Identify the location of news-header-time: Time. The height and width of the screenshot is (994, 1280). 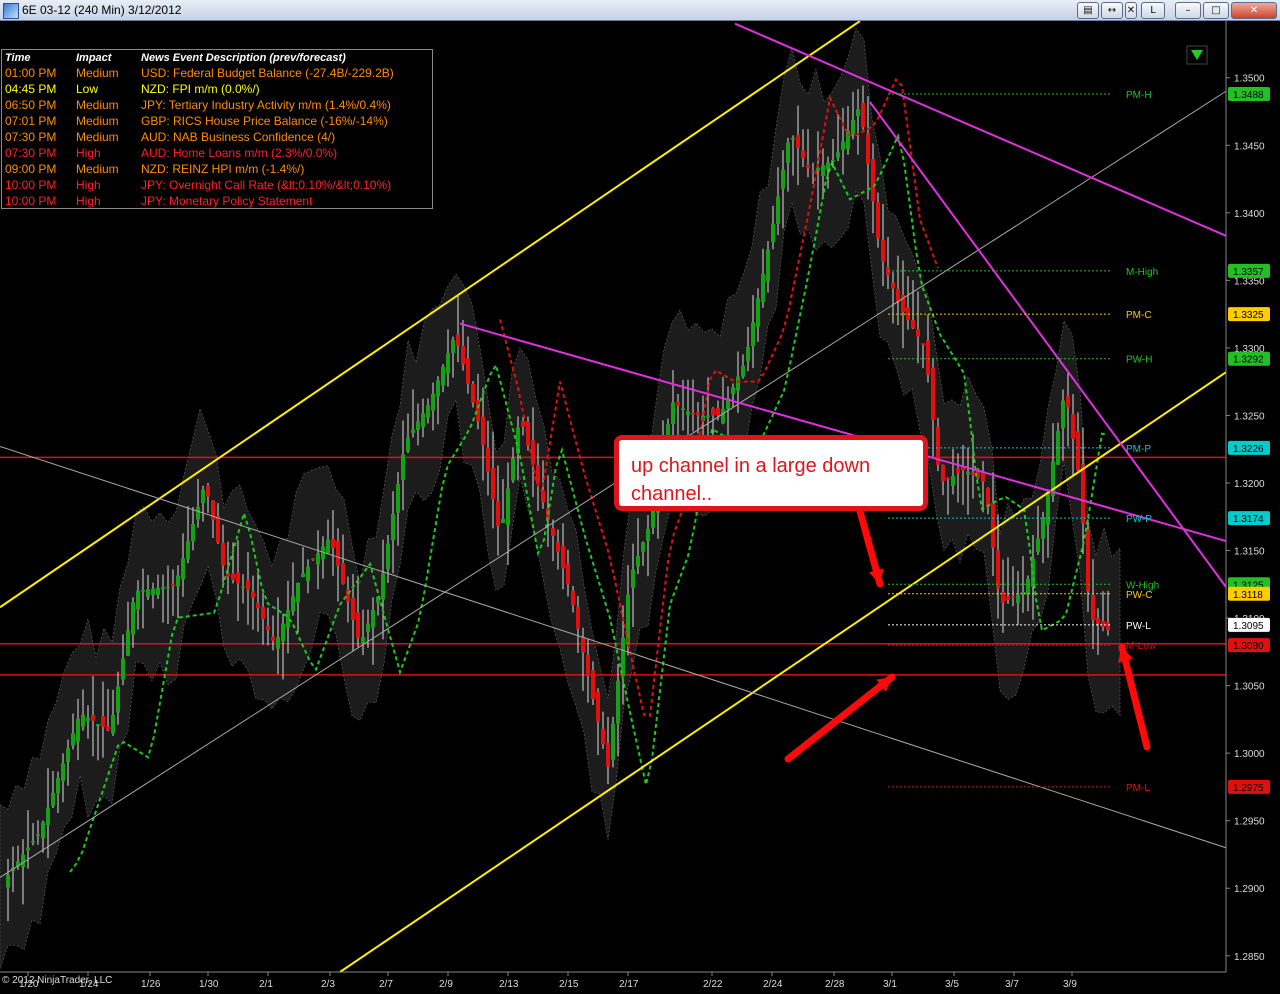
(18, 58).